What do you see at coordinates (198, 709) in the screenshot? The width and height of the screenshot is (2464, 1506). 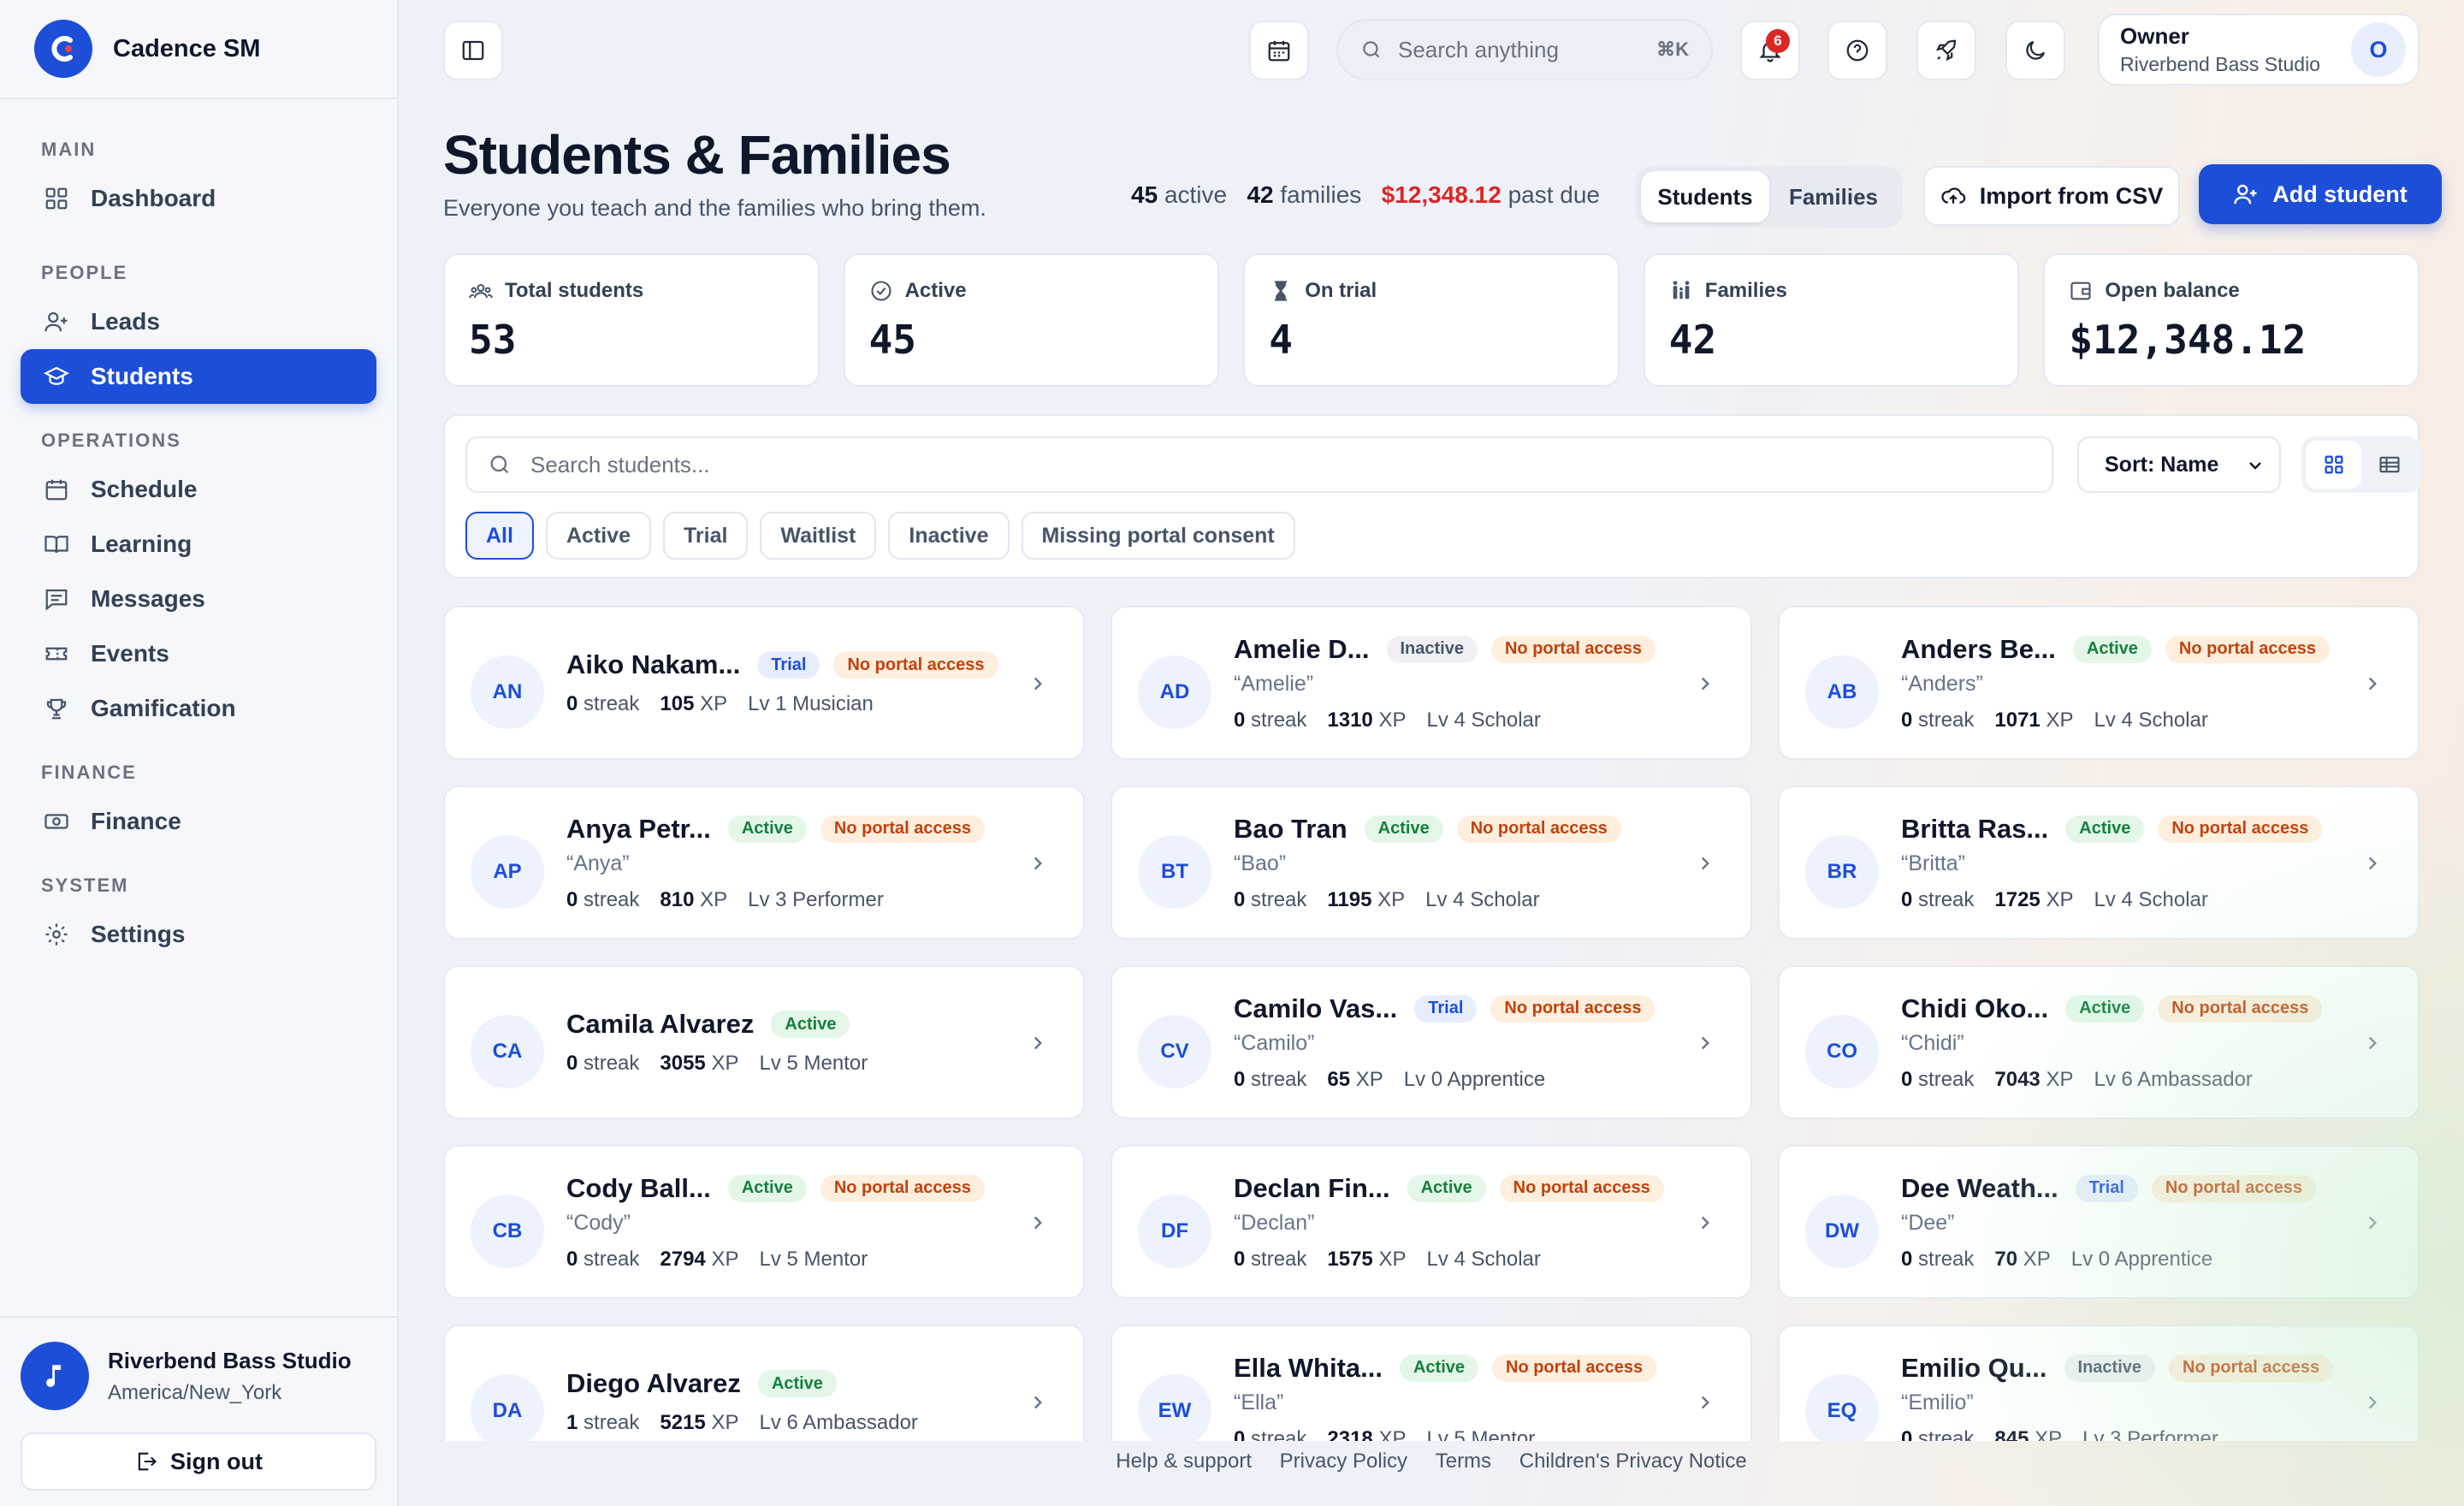 I see `sidebar-item-gamification: Gamification` at bounding box center [198, 709].